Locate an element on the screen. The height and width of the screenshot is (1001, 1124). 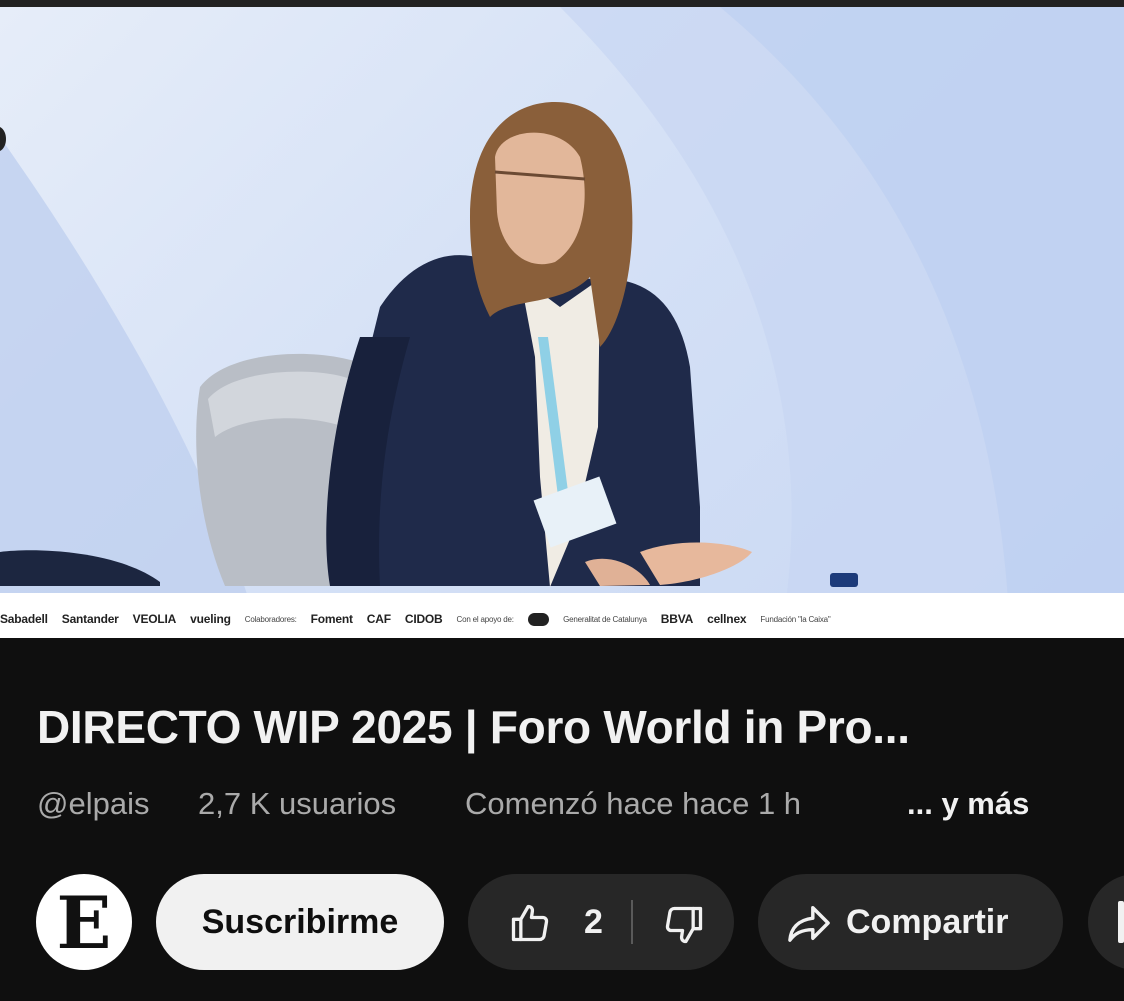
sponsor-logo: Sabadell is located at coordinates (24, 619).